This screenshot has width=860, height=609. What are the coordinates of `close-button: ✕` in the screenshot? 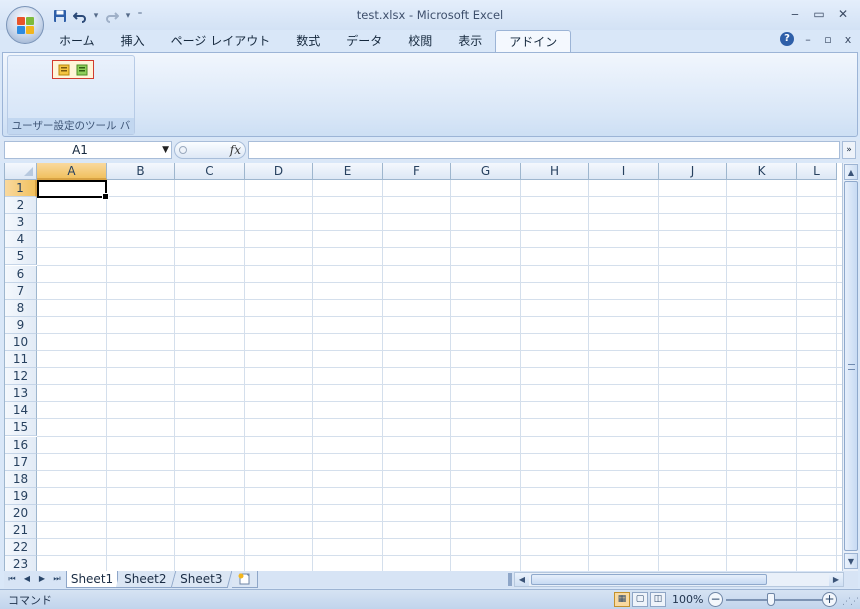 It's located at (843, 14).